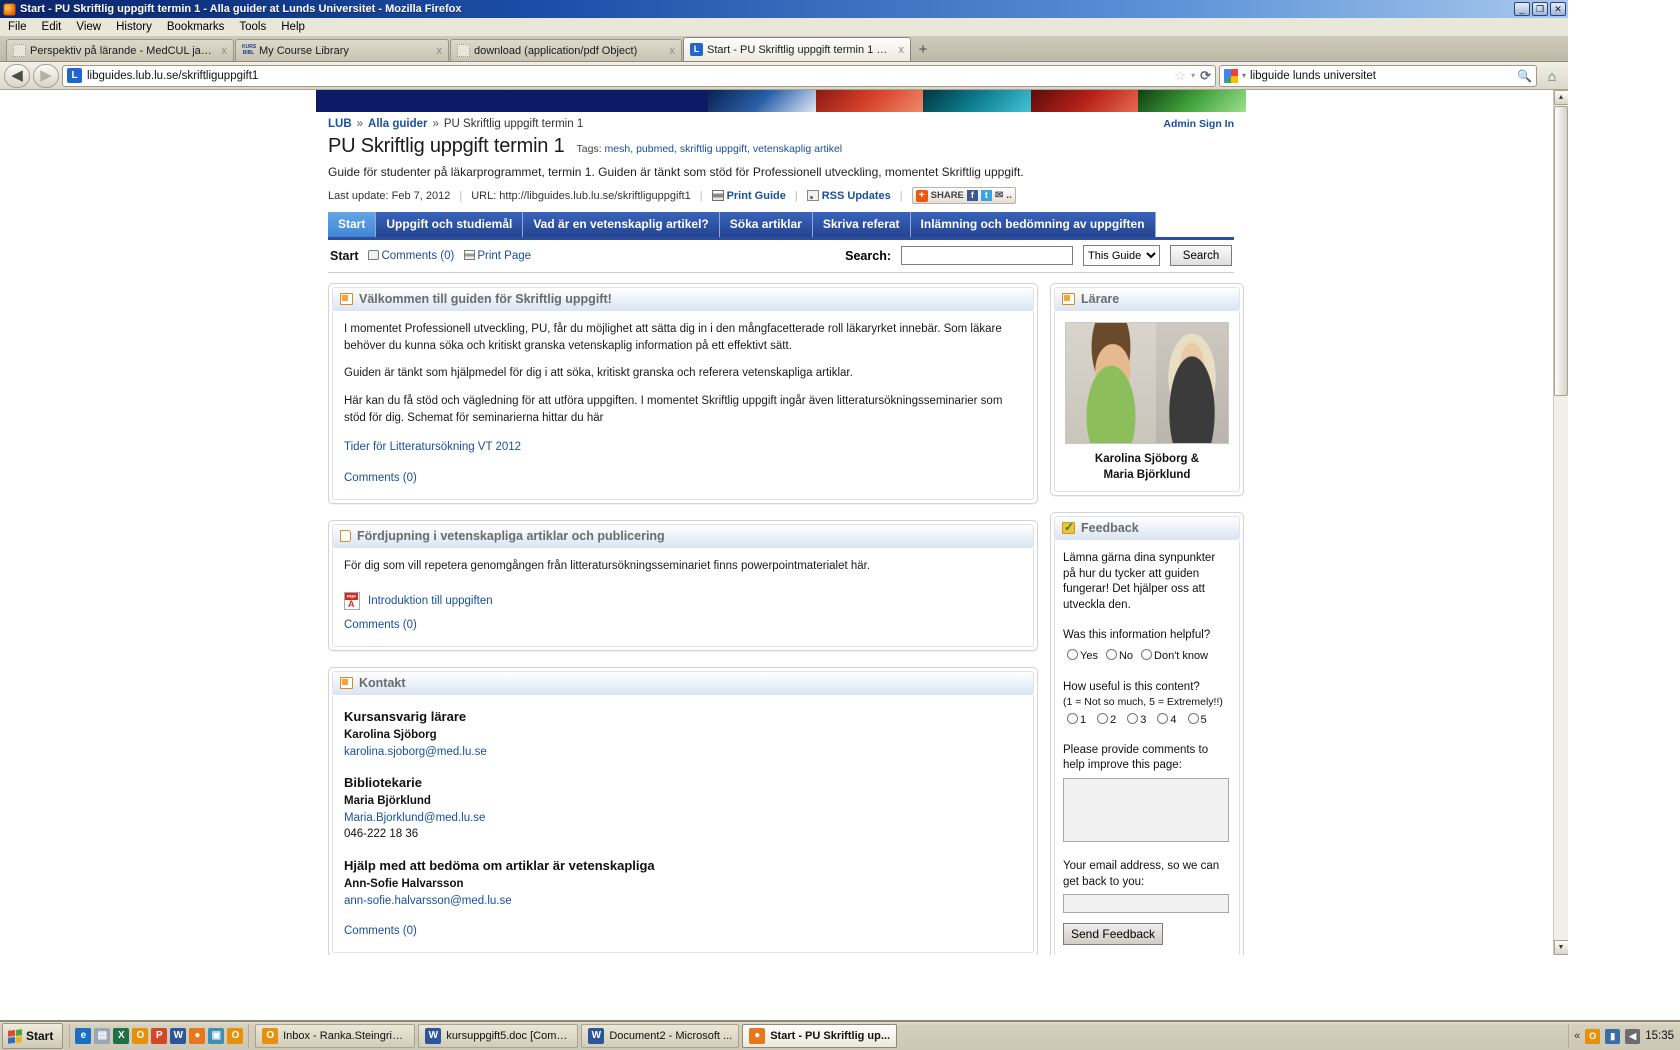 The height and width of the screenshot is (1050, 1680). I want to click on guide-tab-inlamning-och-bedomning: Inlämning och bedömning av uppgiften, so click(1033, 224).